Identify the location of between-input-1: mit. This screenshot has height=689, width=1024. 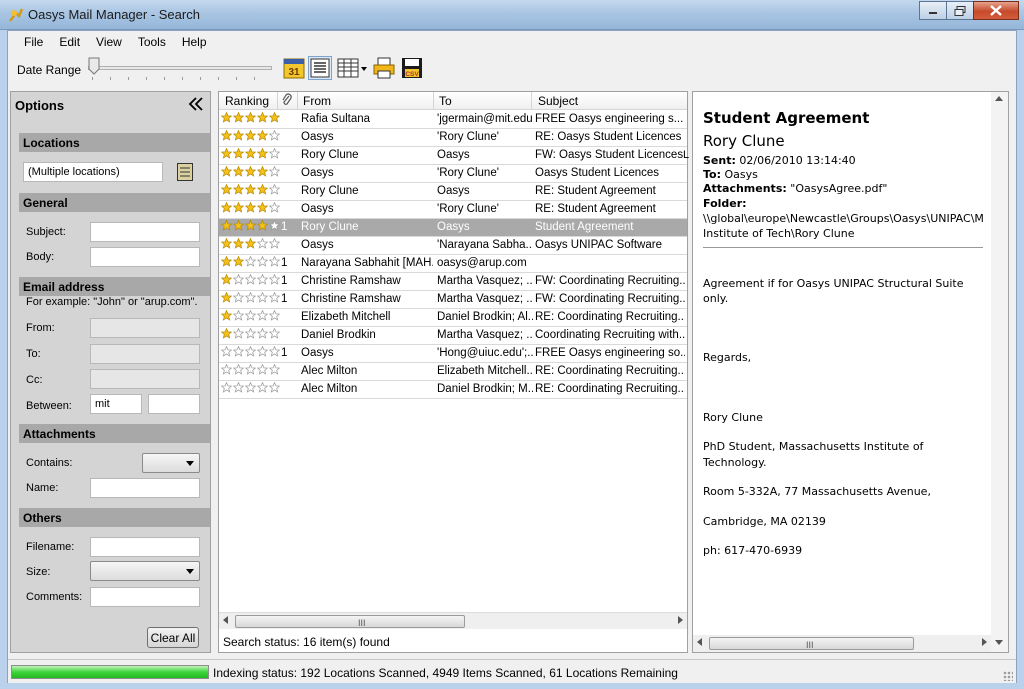
(116, 404).